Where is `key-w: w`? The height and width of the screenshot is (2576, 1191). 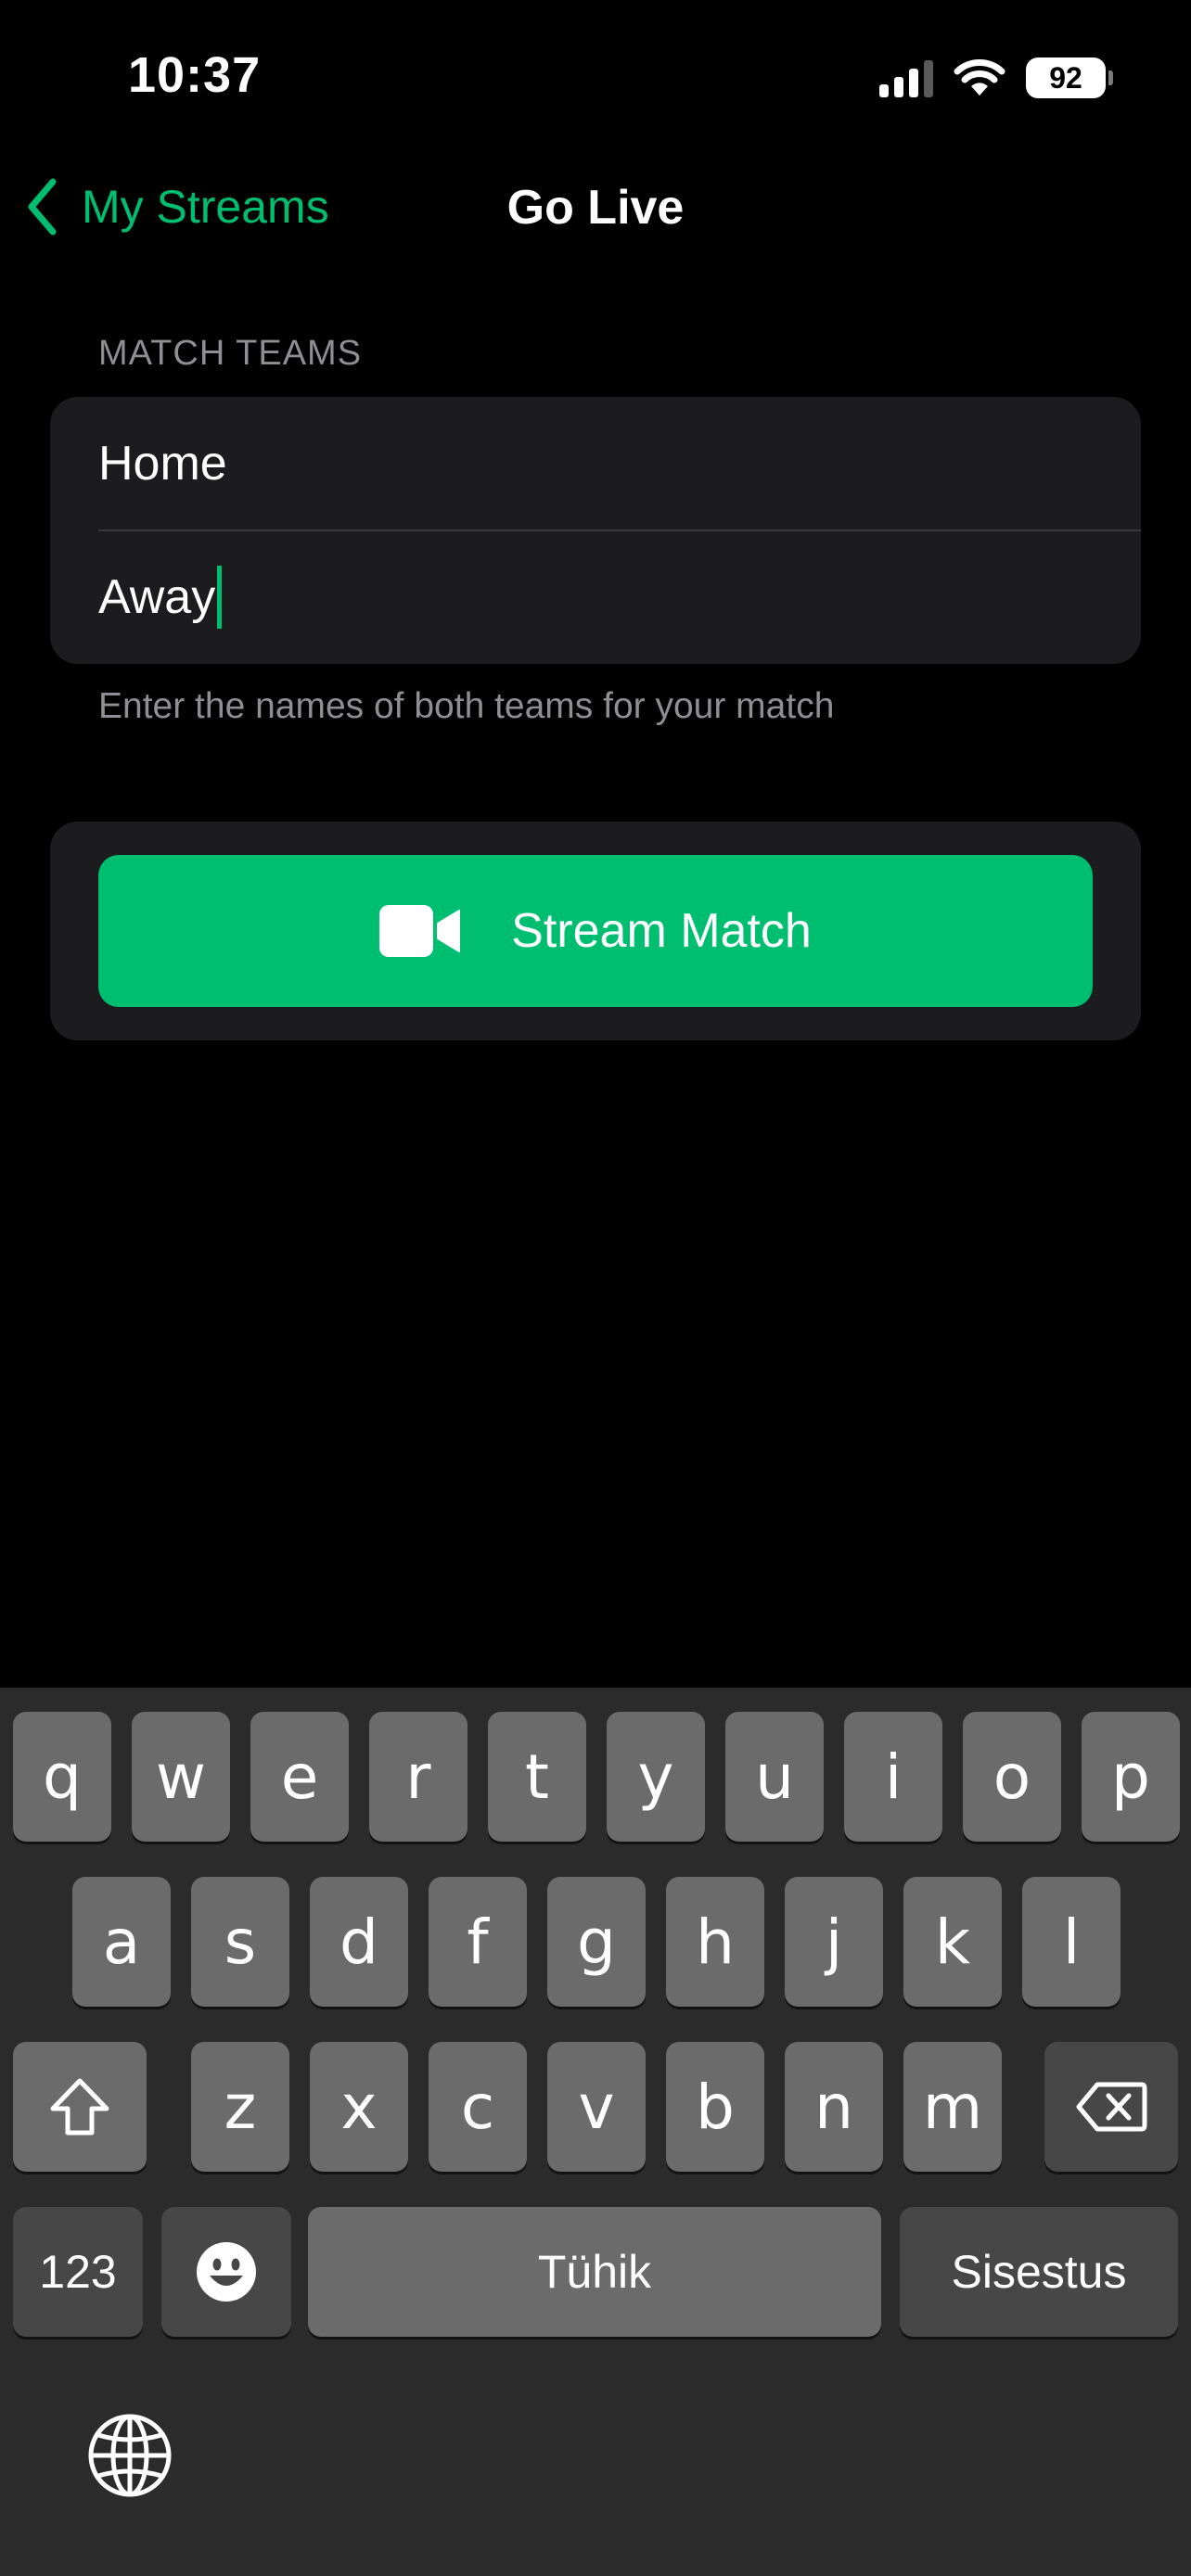
key-w: w is located at coordinates (181, 1777).